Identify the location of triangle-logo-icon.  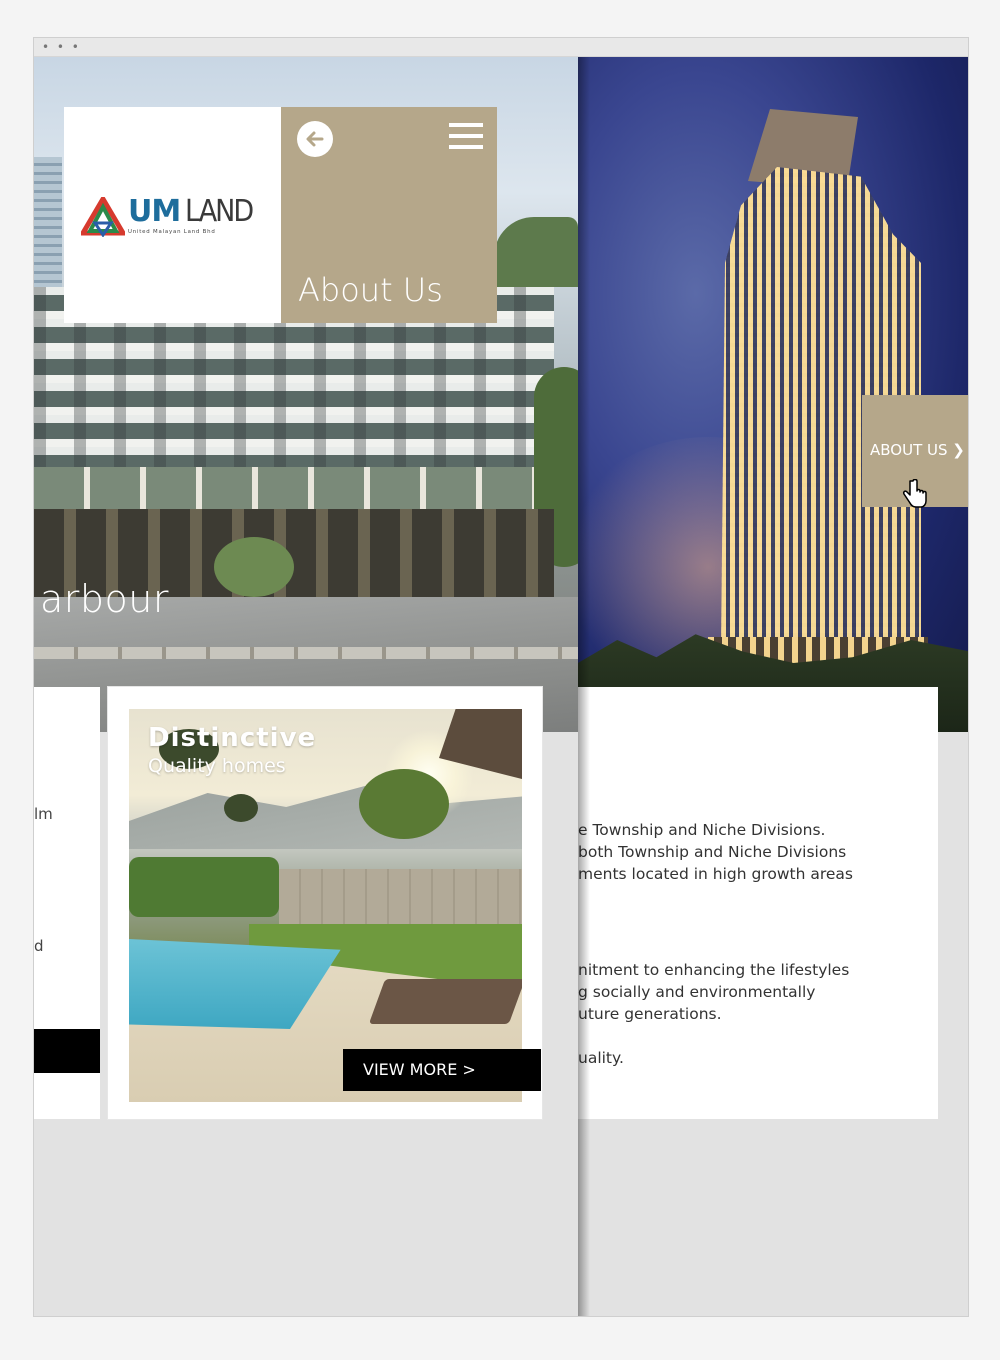
(103, 217).